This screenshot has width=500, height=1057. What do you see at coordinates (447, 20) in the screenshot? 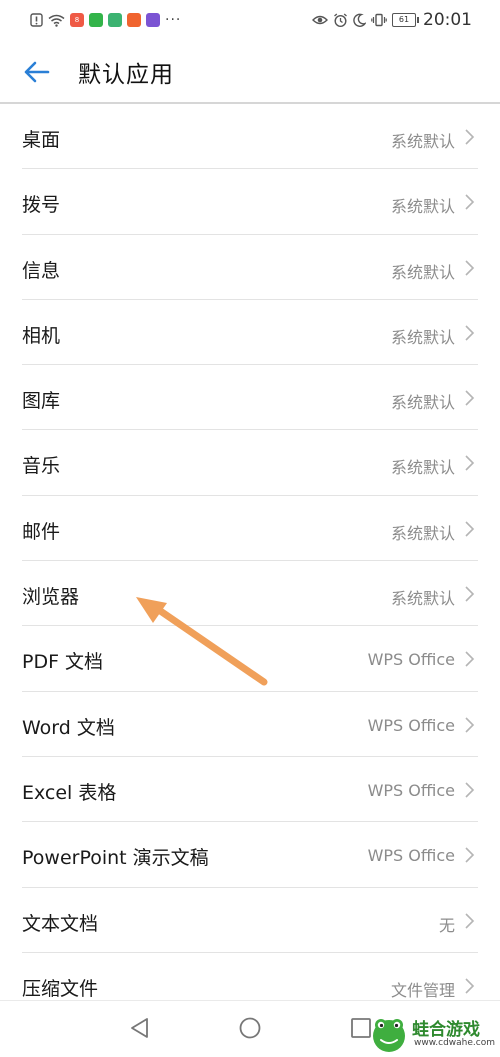
I see `clock-time: 20:01` at bounding box center [447, 20].